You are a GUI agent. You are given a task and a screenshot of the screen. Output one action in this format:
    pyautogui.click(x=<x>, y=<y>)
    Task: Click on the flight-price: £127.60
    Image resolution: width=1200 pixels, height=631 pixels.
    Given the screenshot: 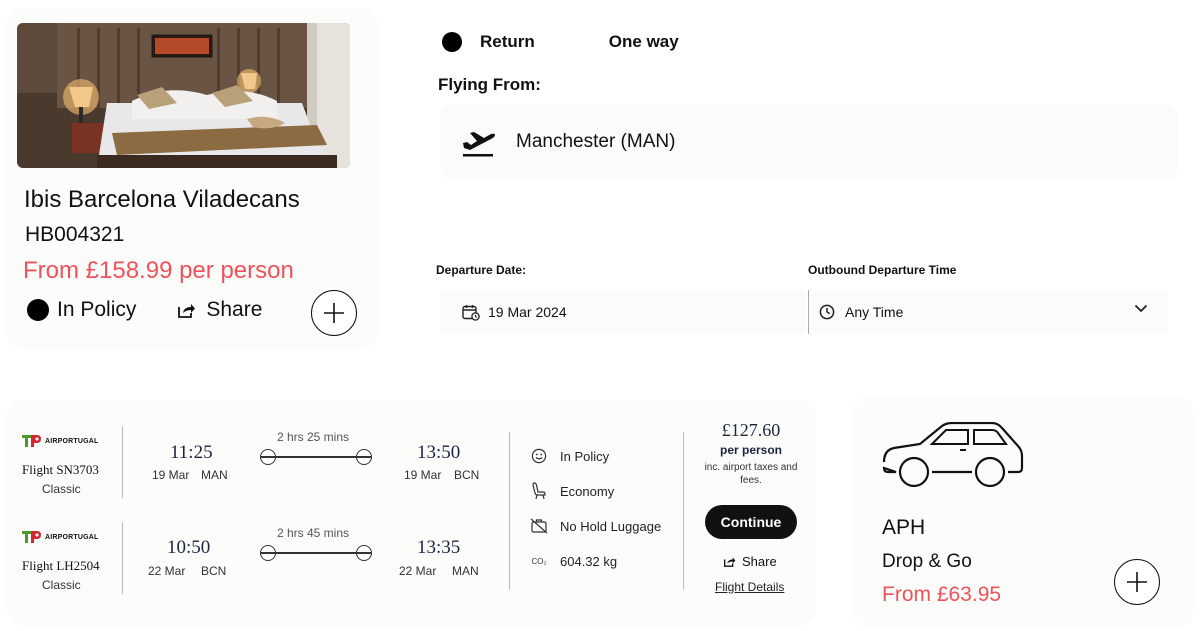 What is the action you would take?
    pyautogui.click(x=751, y=430)
    